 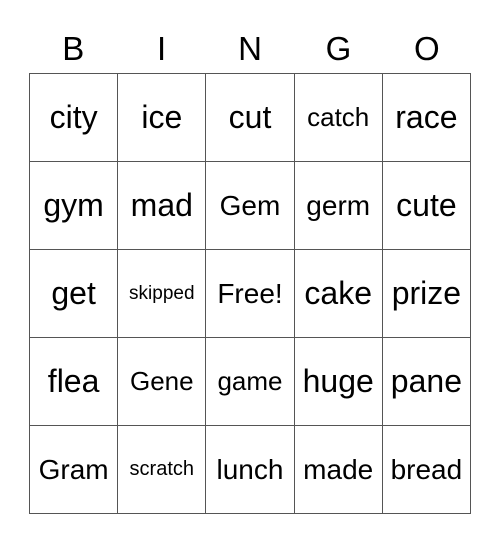 I want to click on bingo-cell: bread, so click(x=426, y=470).